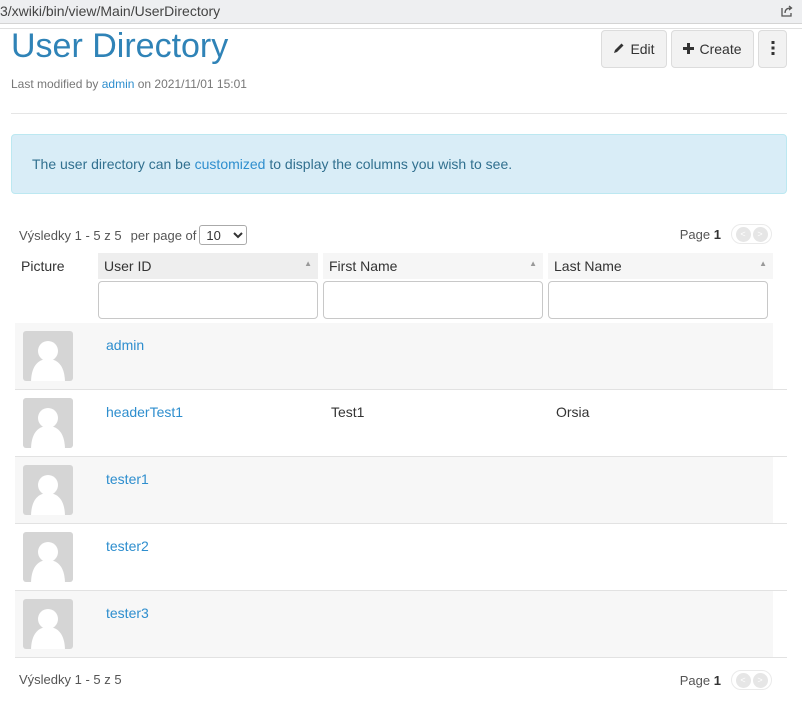 The image size is (802, 708). What do you see at coordinates (70, 235) in the screenshot?
I see `results-count: Výsledky 1 - 5 z 5` at bounding box center [70, 235].